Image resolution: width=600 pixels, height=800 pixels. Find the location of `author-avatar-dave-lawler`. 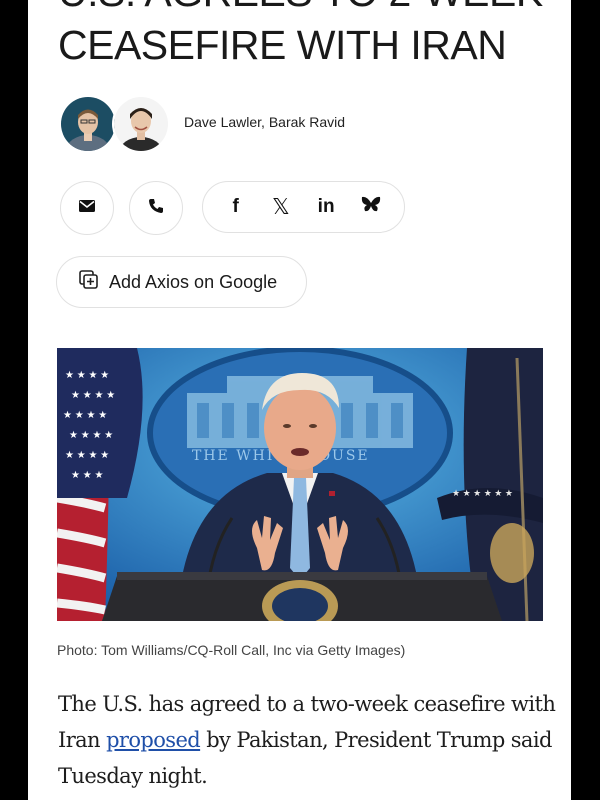

author-avatar-dave-lawler is located at coordinates (88, 124).